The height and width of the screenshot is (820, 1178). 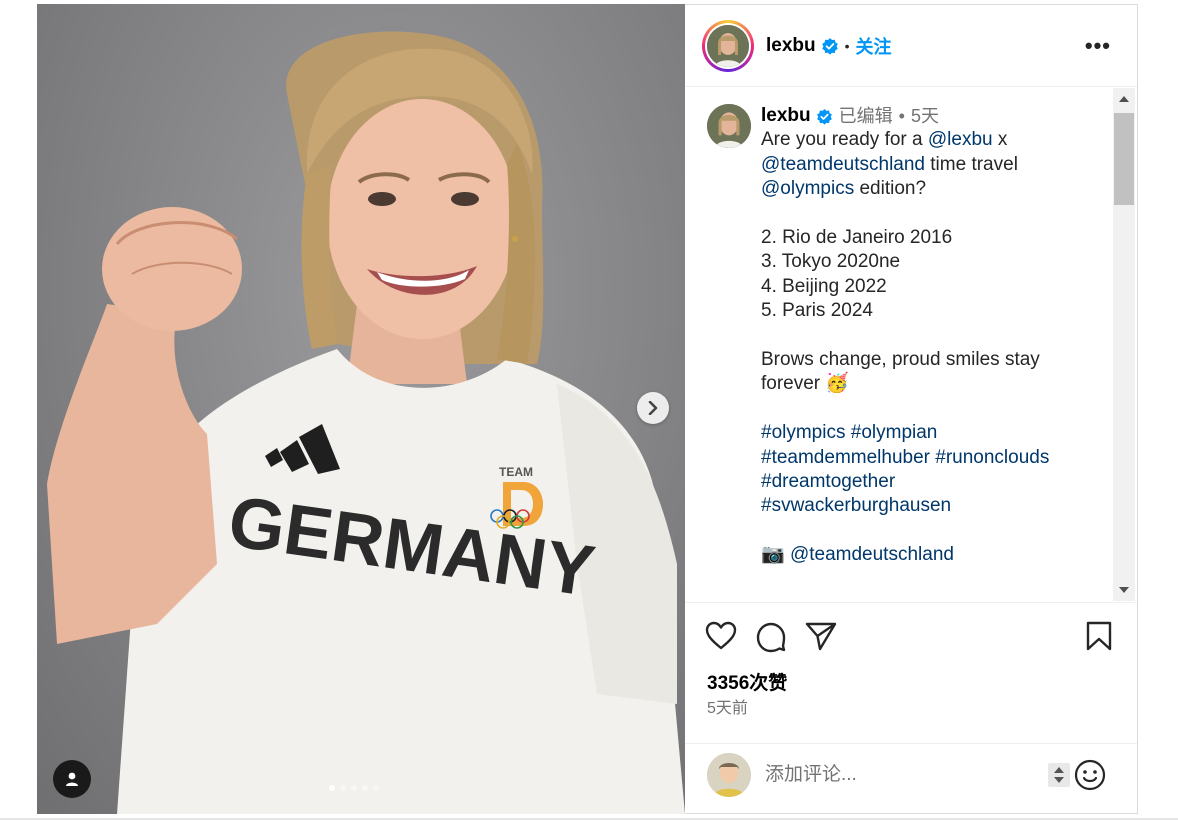 I want to click on spinner-down-icon, so click(x=1059, y=780).